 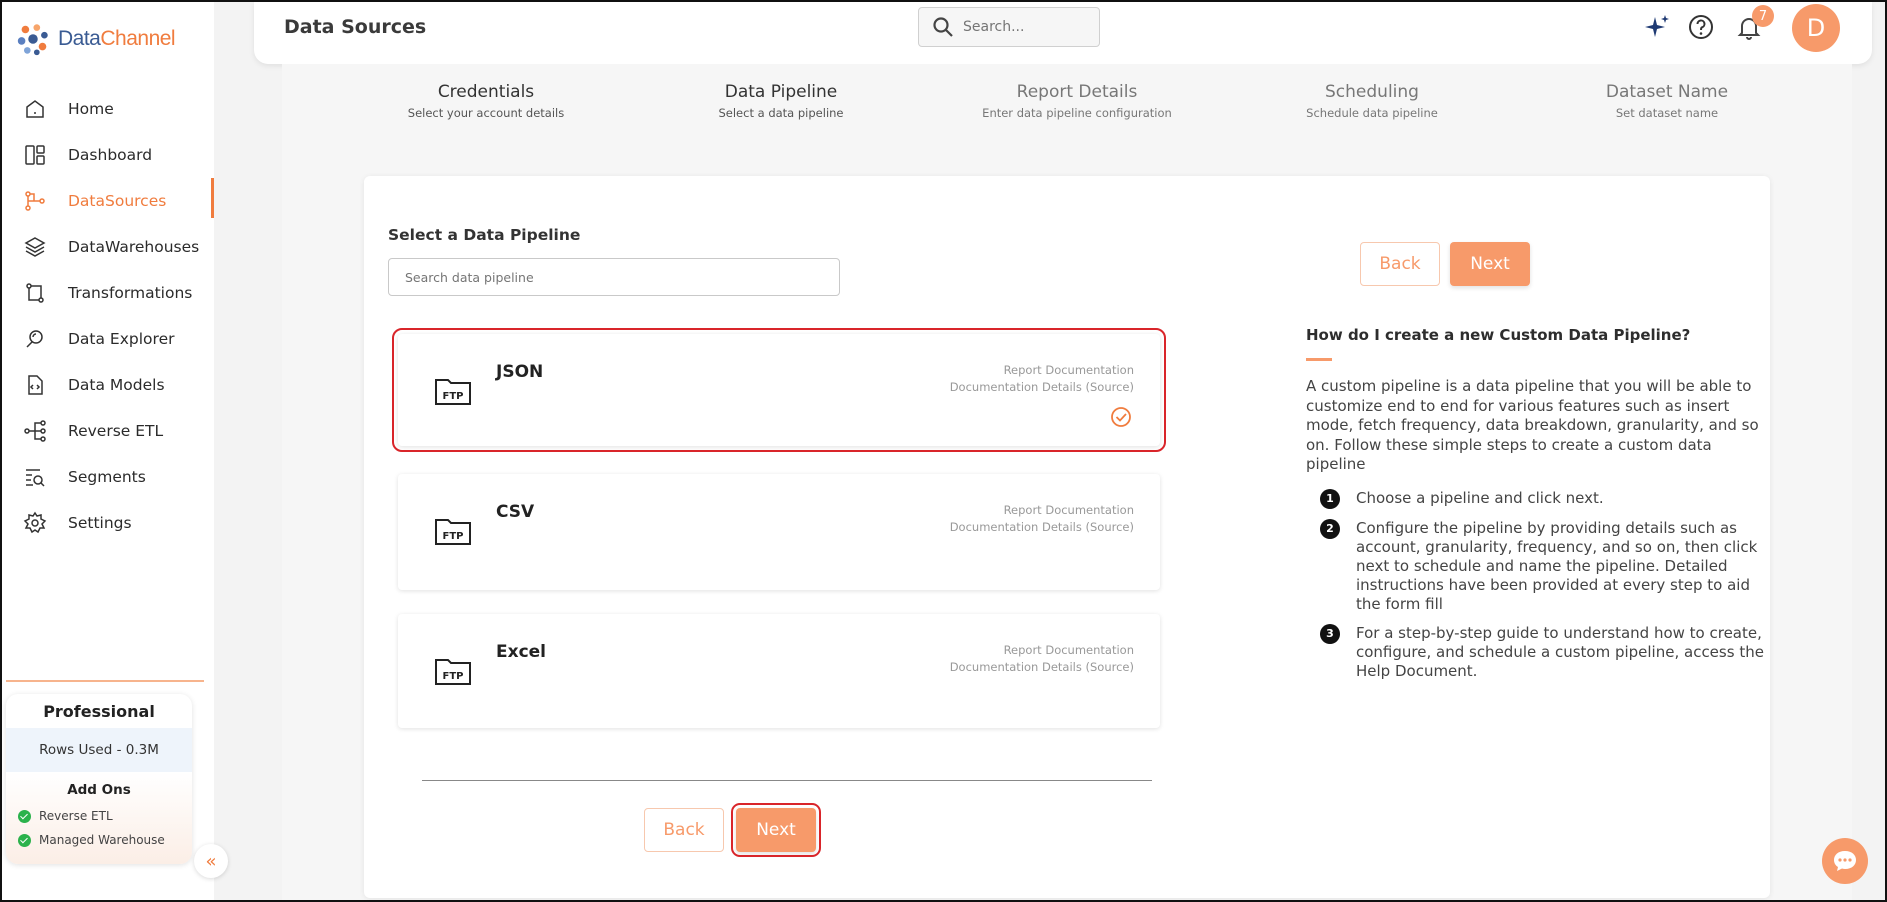 I want to click on step-scheduling: Scheduling Schedule data pipeline, so click(x=1372, y=101).